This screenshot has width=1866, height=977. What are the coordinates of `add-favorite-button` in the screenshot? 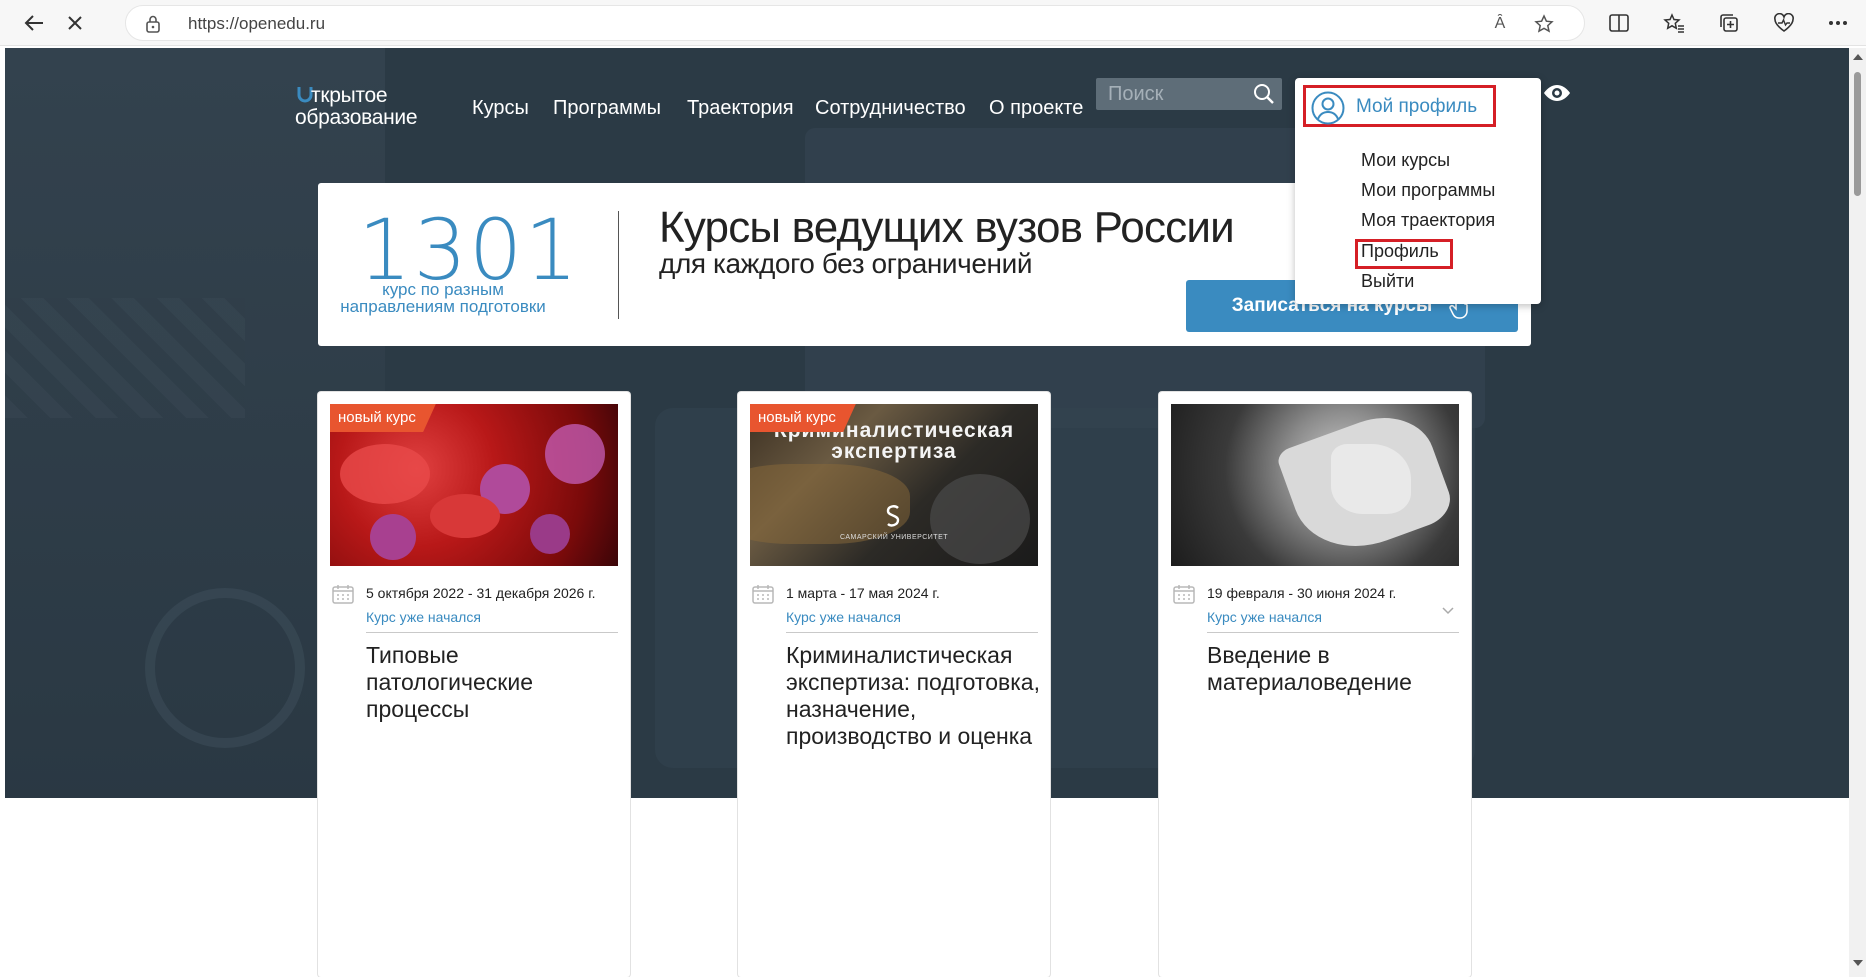 It's located at (1544, 24).